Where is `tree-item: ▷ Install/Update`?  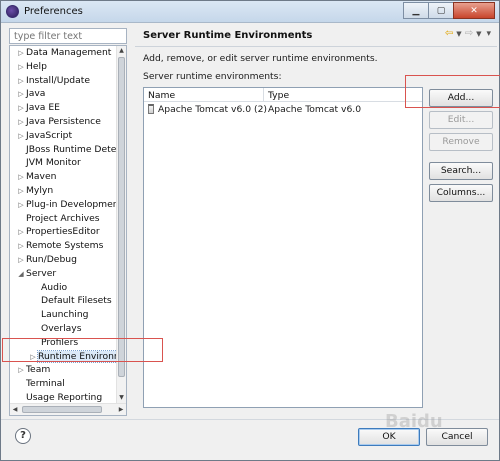
tree-item: ▷ Install/Update is located at coordinates (63, 81).